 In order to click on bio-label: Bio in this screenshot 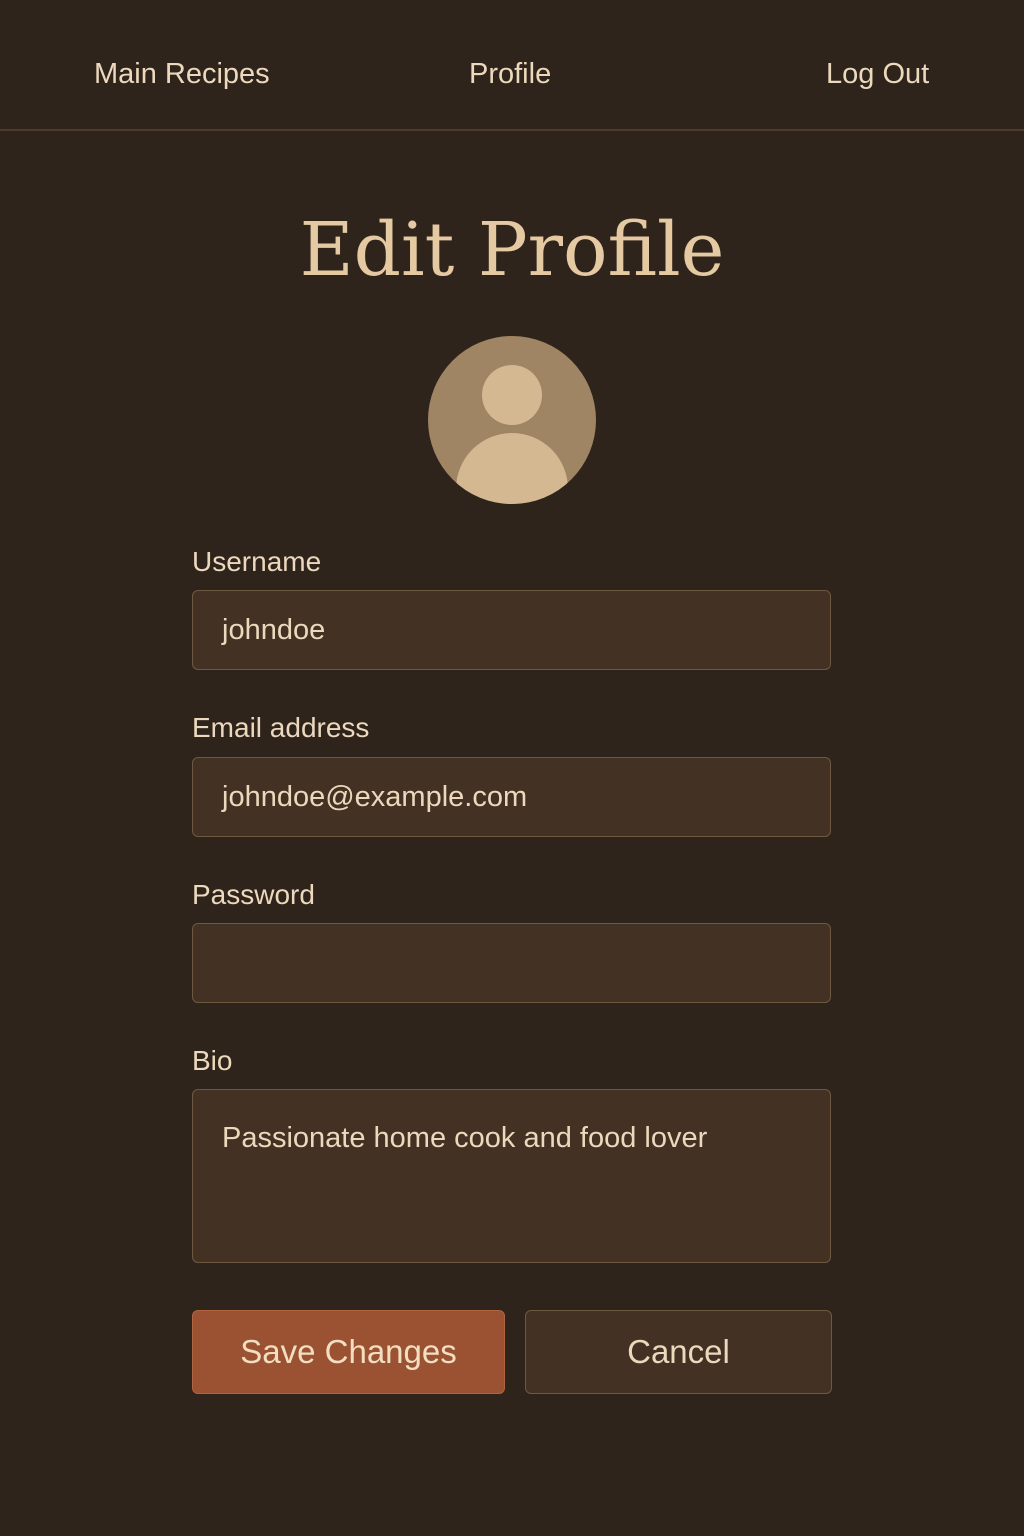, I will do `click(212, 1060)`.